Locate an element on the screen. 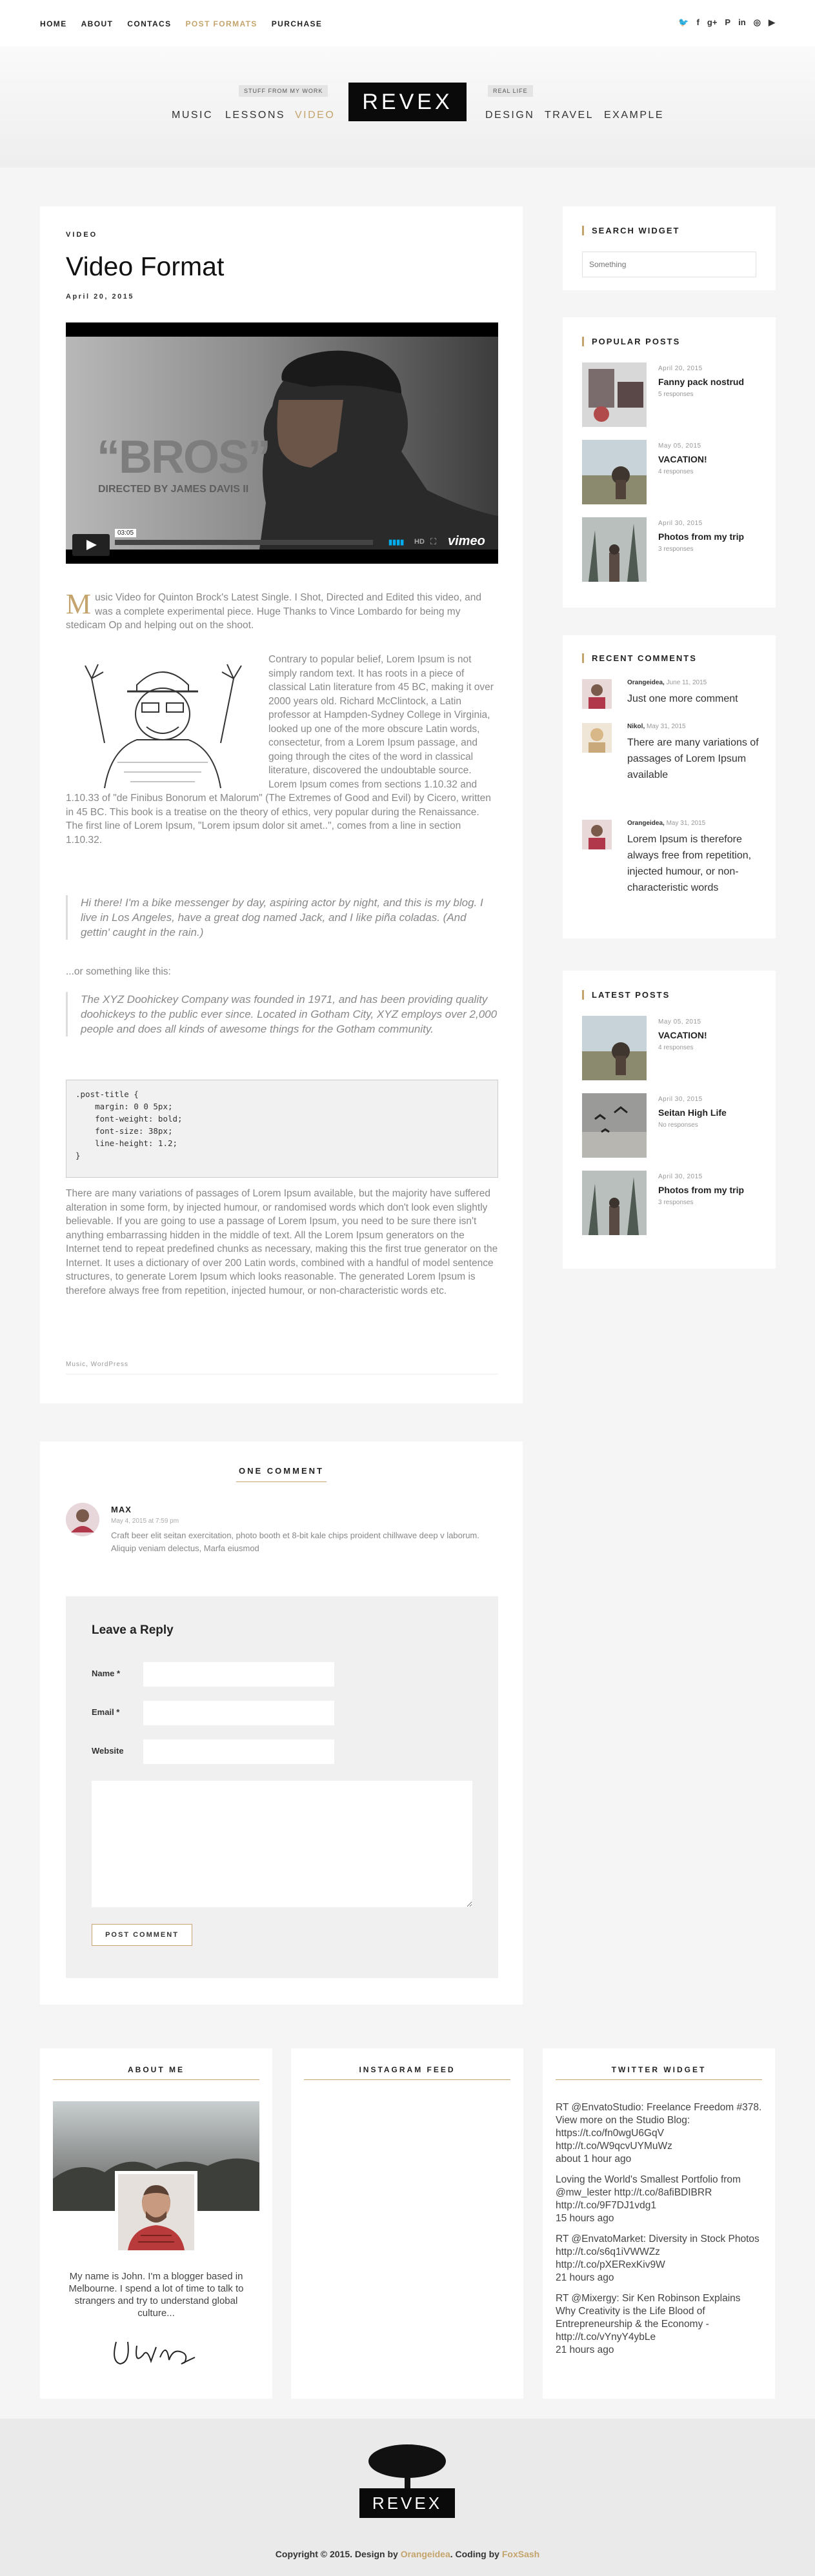 This screenshot has width=815, height=2576. comment-text: Just one more comment is located at coordinates (695, 699).